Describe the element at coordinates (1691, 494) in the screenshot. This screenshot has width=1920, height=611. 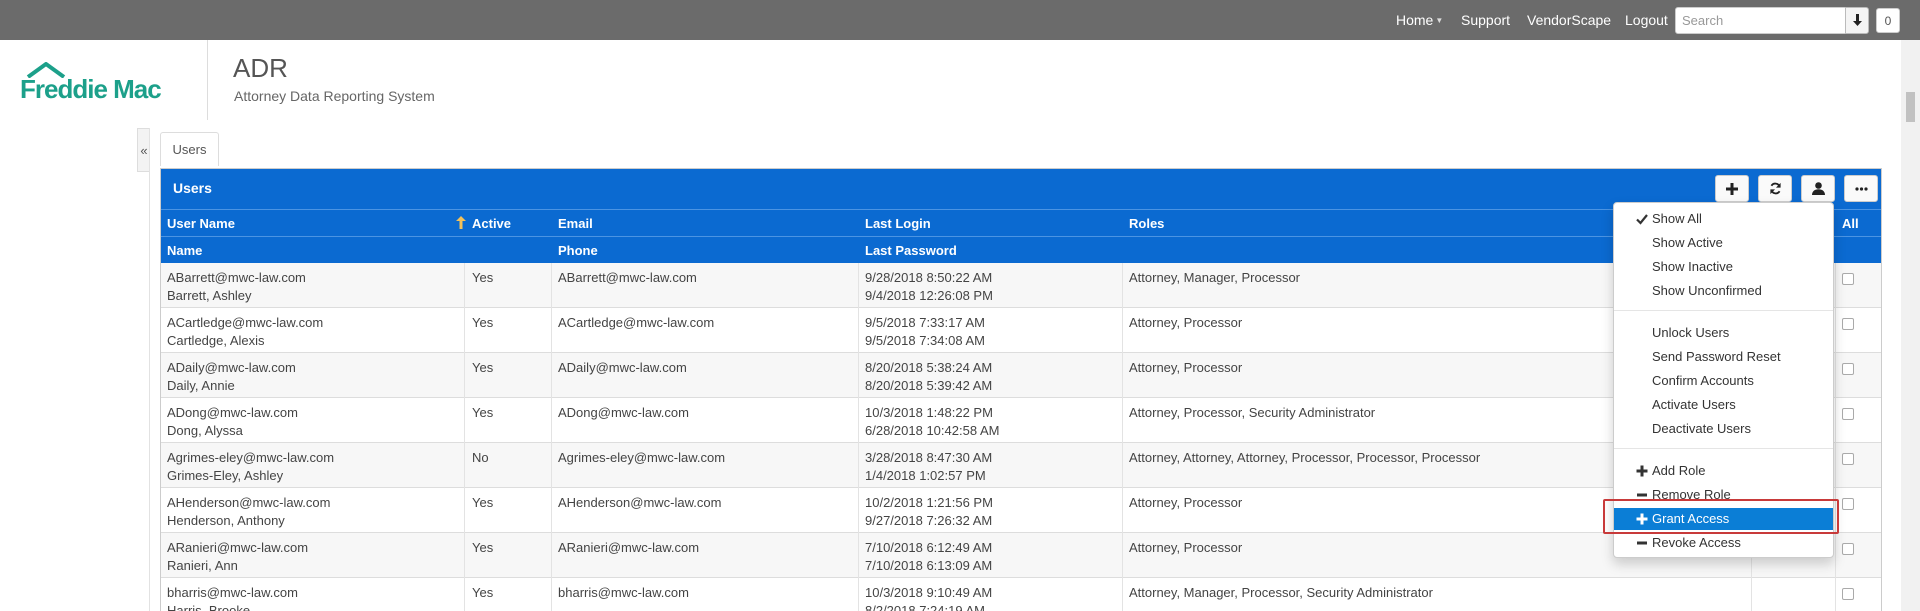
I see `menu-label: Remove Role` at that location.